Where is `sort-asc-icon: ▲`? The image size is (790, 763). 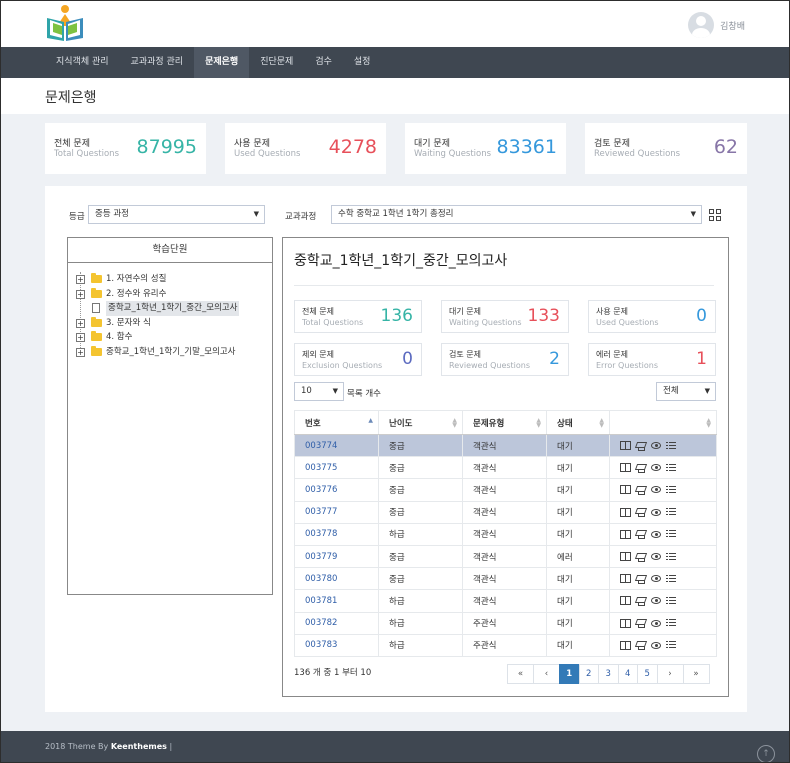
sort-asc-icon: ▲ is located at coordinates (370, 421).